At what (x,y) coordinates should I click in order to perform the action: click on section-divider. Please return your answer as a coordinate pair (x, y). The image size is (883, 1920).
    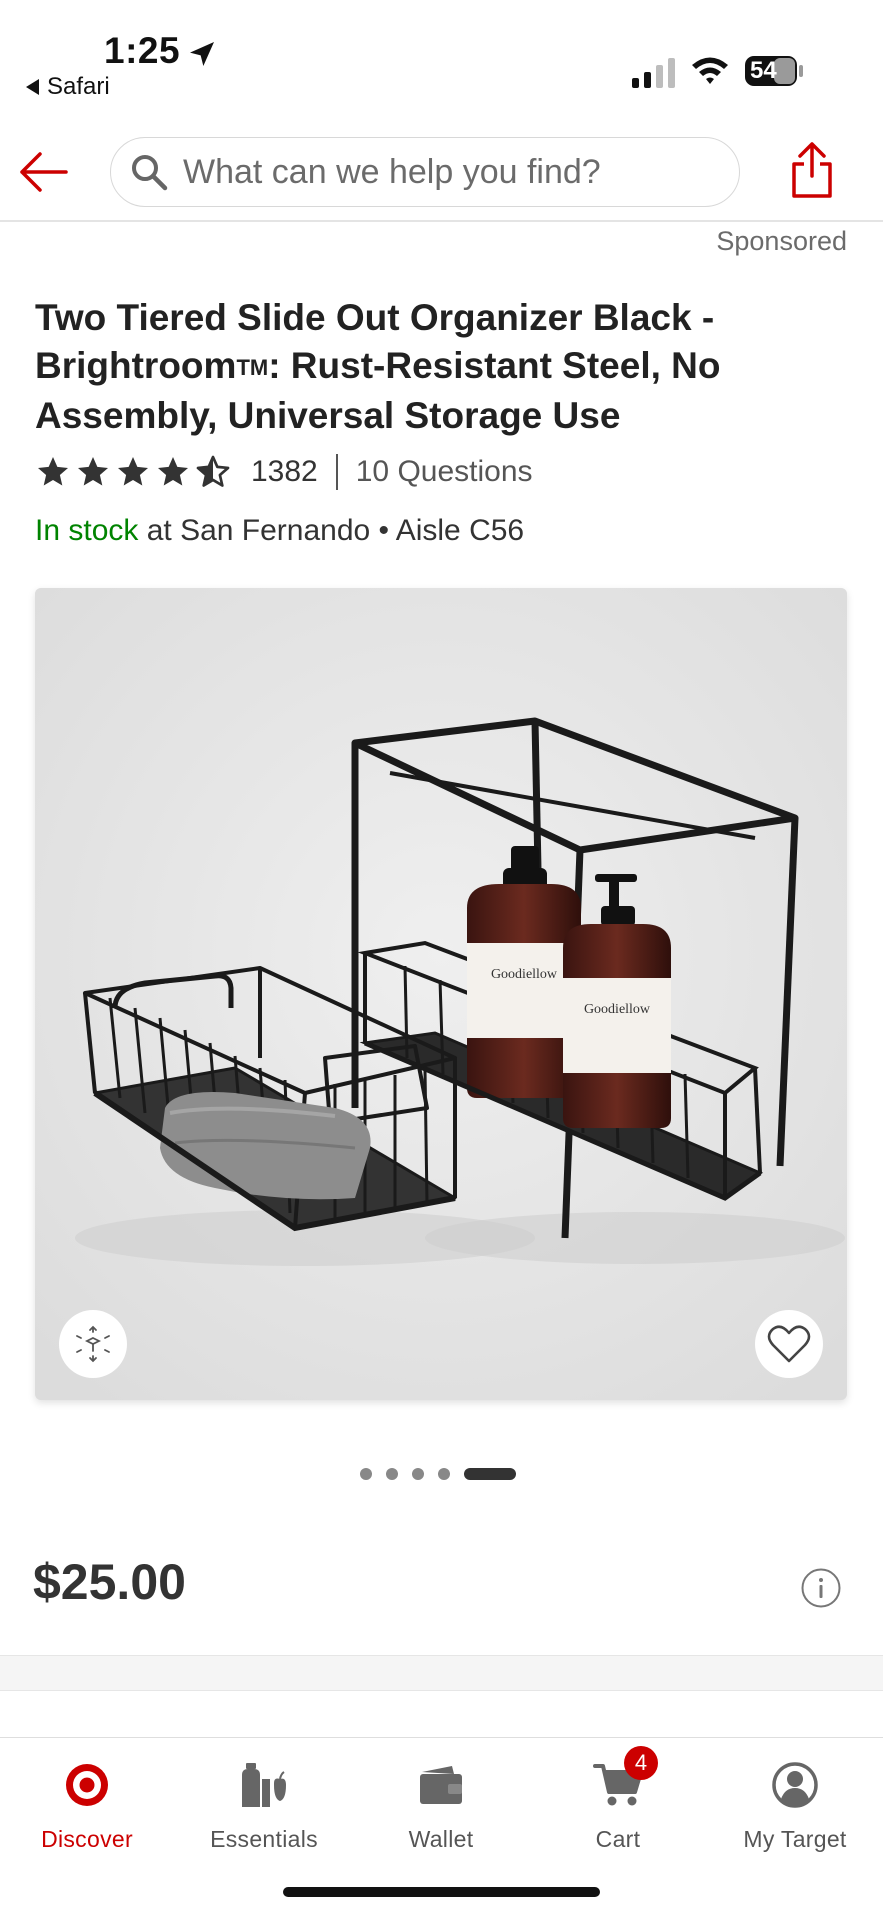
    Looking at the image, I should click on (441, 1673).